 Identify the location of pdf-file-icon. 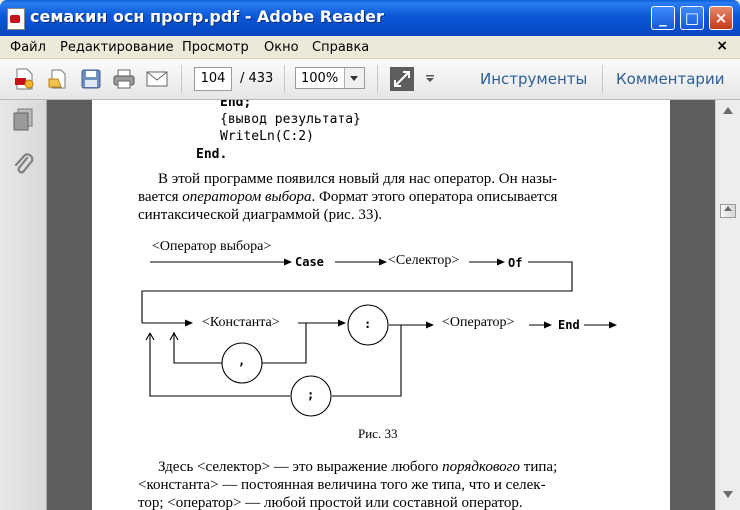
(16, 19).